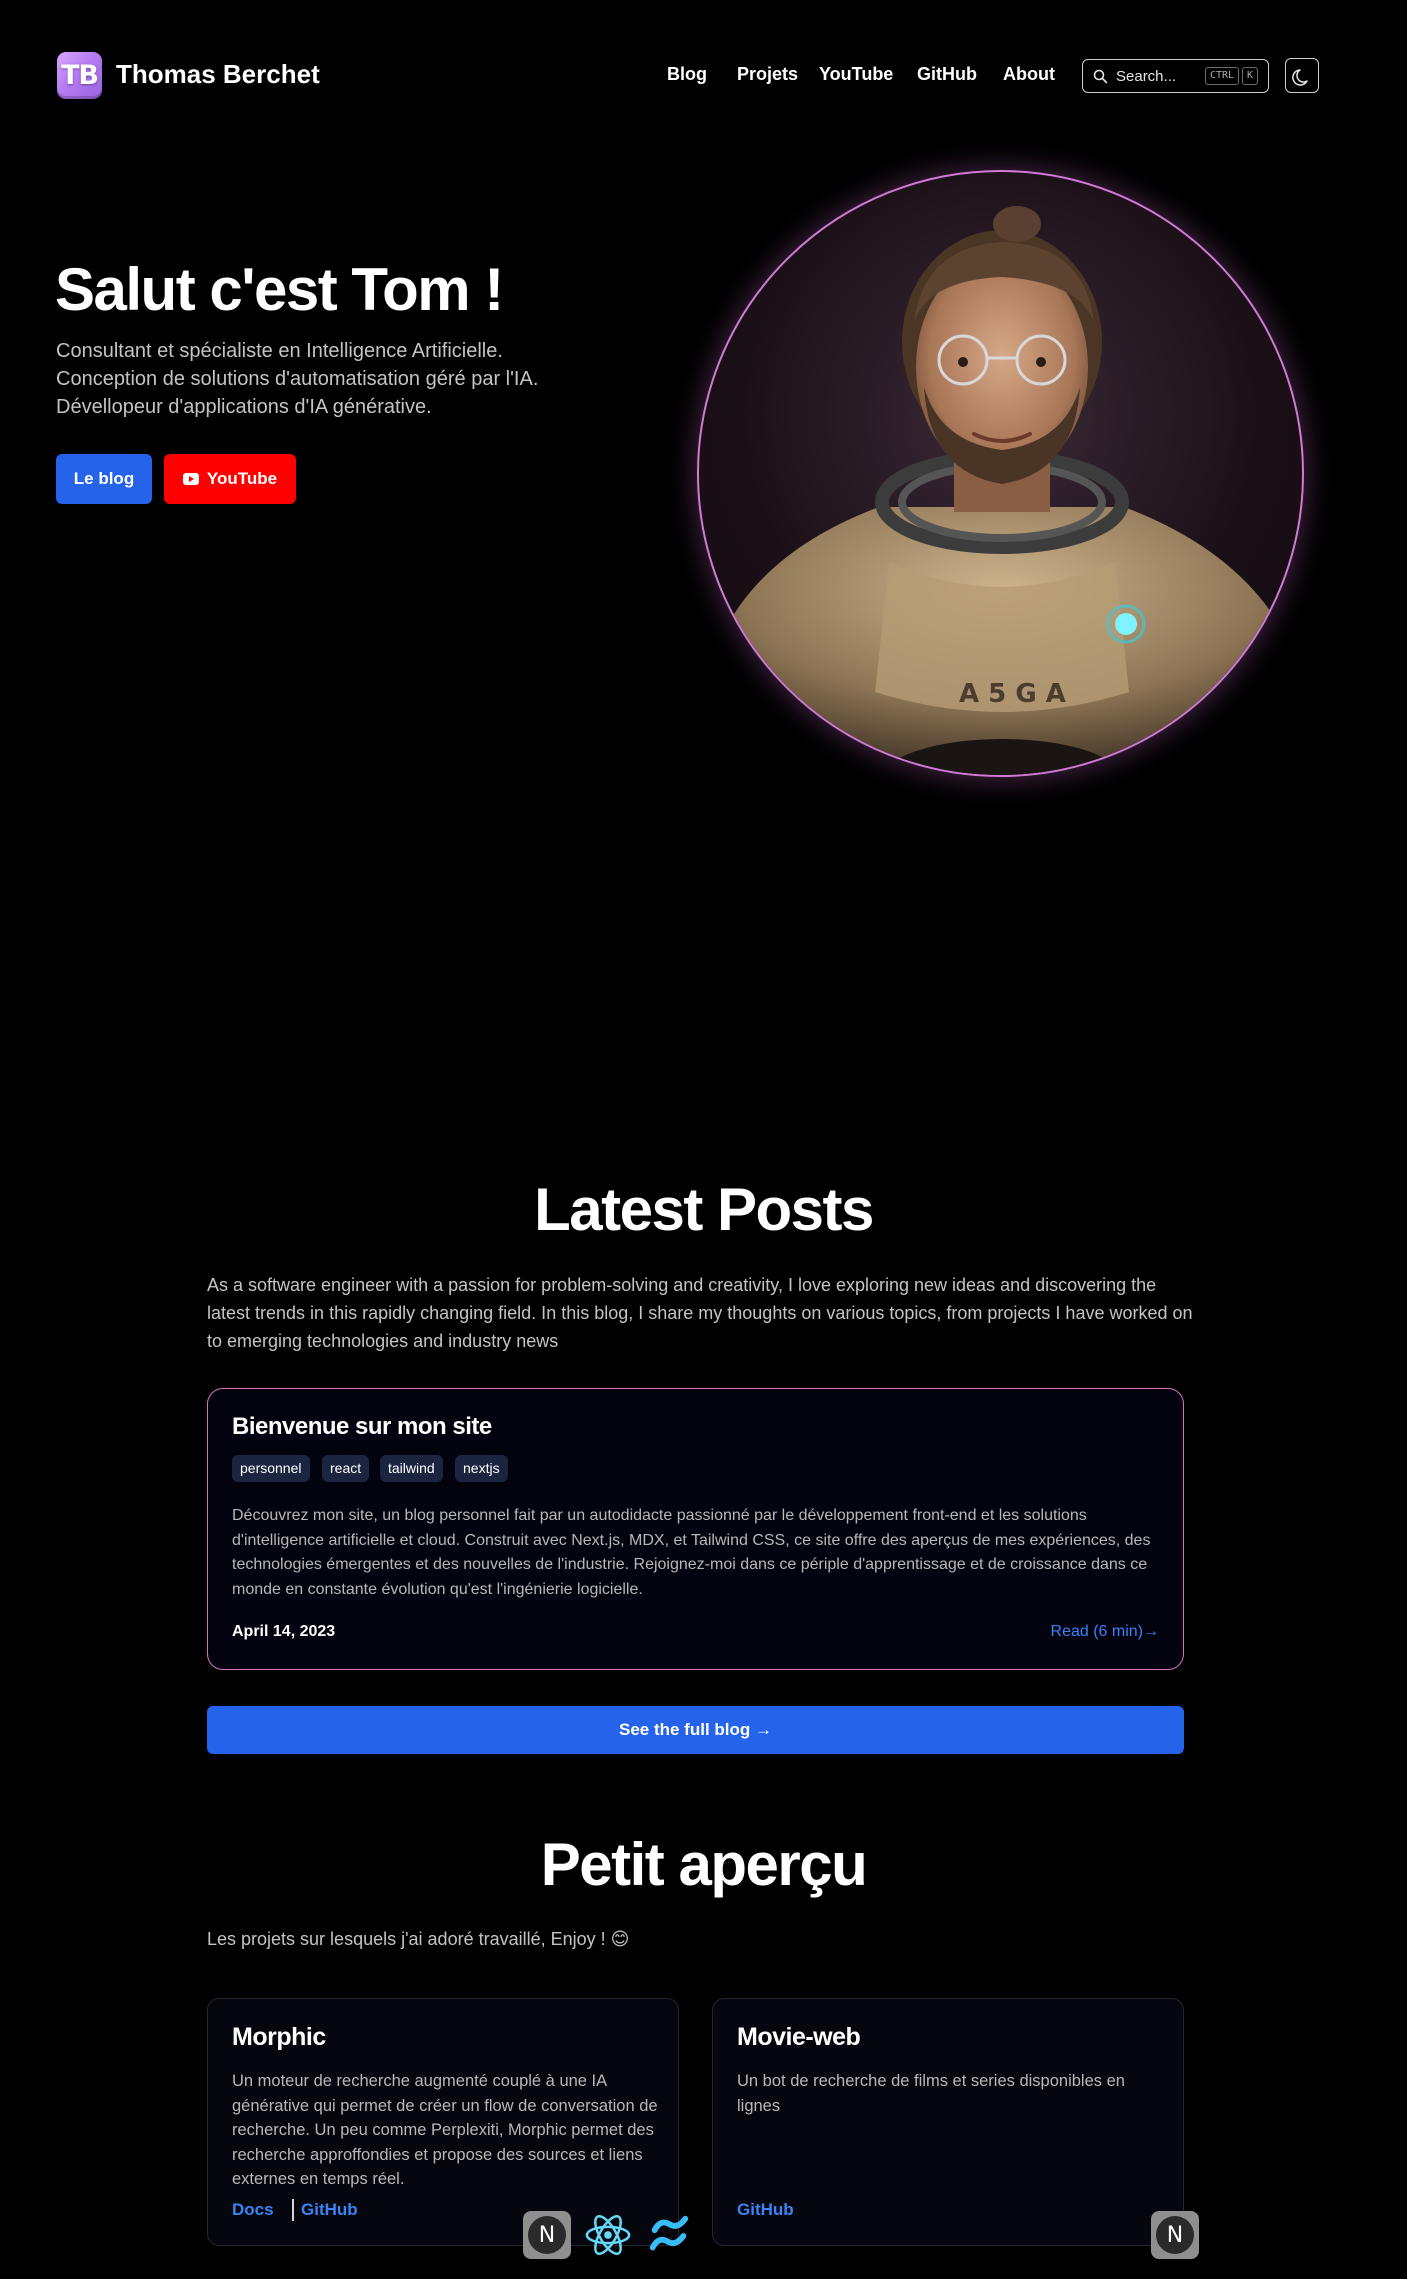 The width and height of the screenshot is (1407, 2279). What do you see at coordinates (411, 1468) in the screenshot?
I see `tag-tailwind: tailwind` at bounding box center [411, 1468].